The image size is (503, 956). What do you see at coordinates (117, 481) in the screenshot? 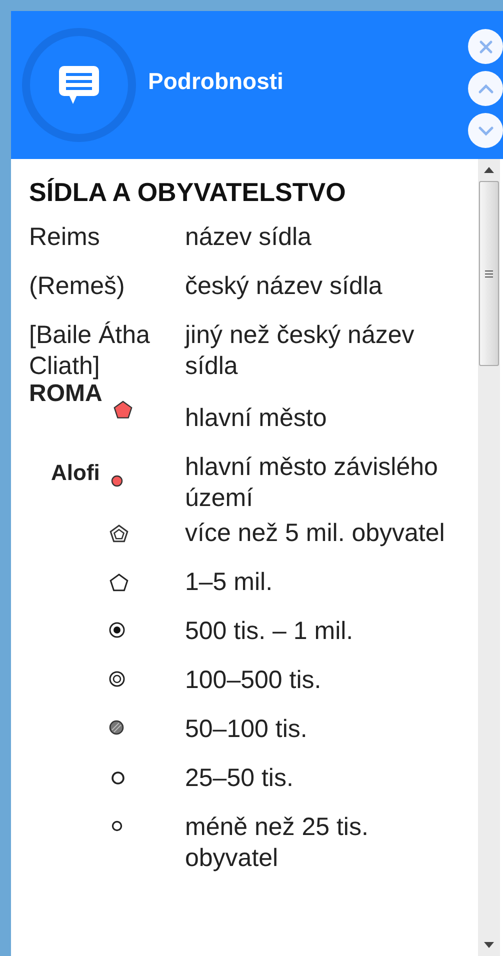
I see `dot-icon` at bounding box center [117, 481].